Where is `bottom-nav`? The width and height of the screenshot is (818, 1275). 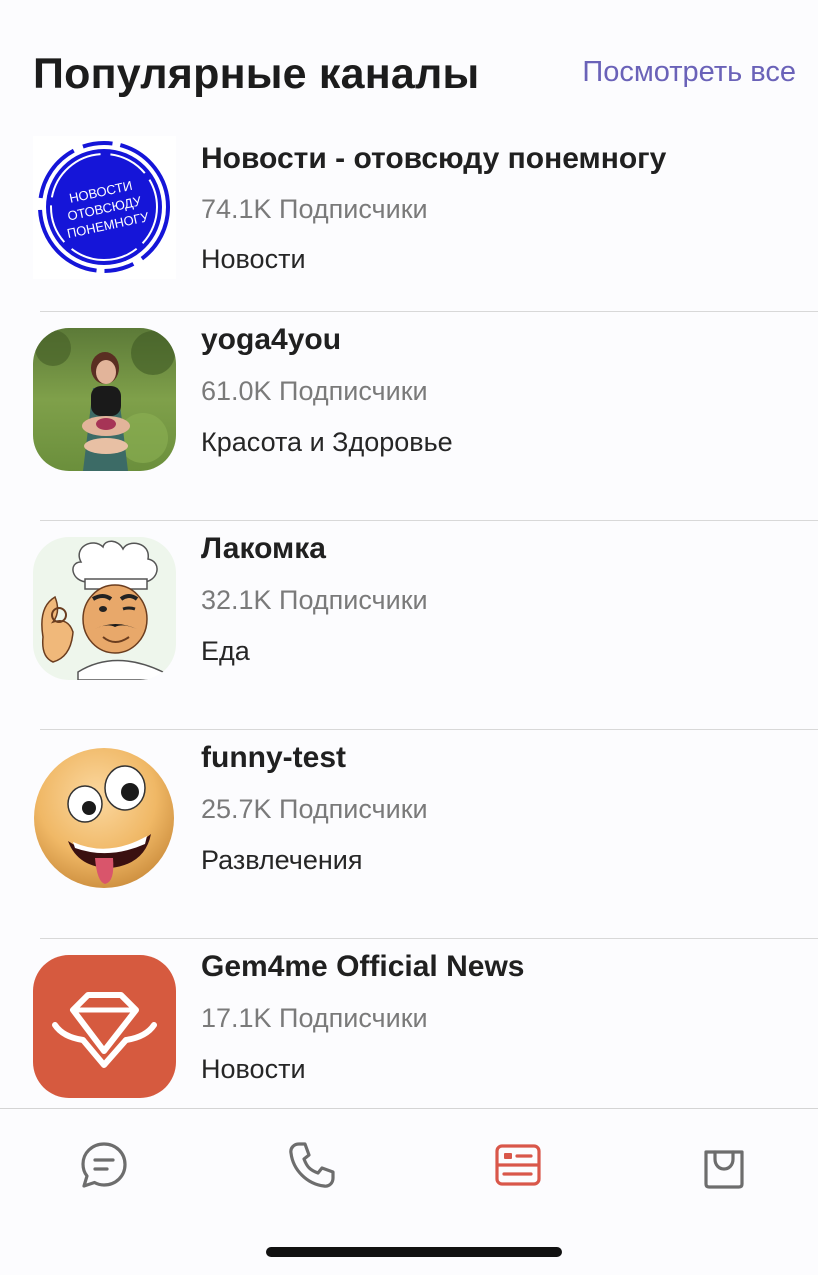 bottom-nav is located at coordinates (409, 1191).